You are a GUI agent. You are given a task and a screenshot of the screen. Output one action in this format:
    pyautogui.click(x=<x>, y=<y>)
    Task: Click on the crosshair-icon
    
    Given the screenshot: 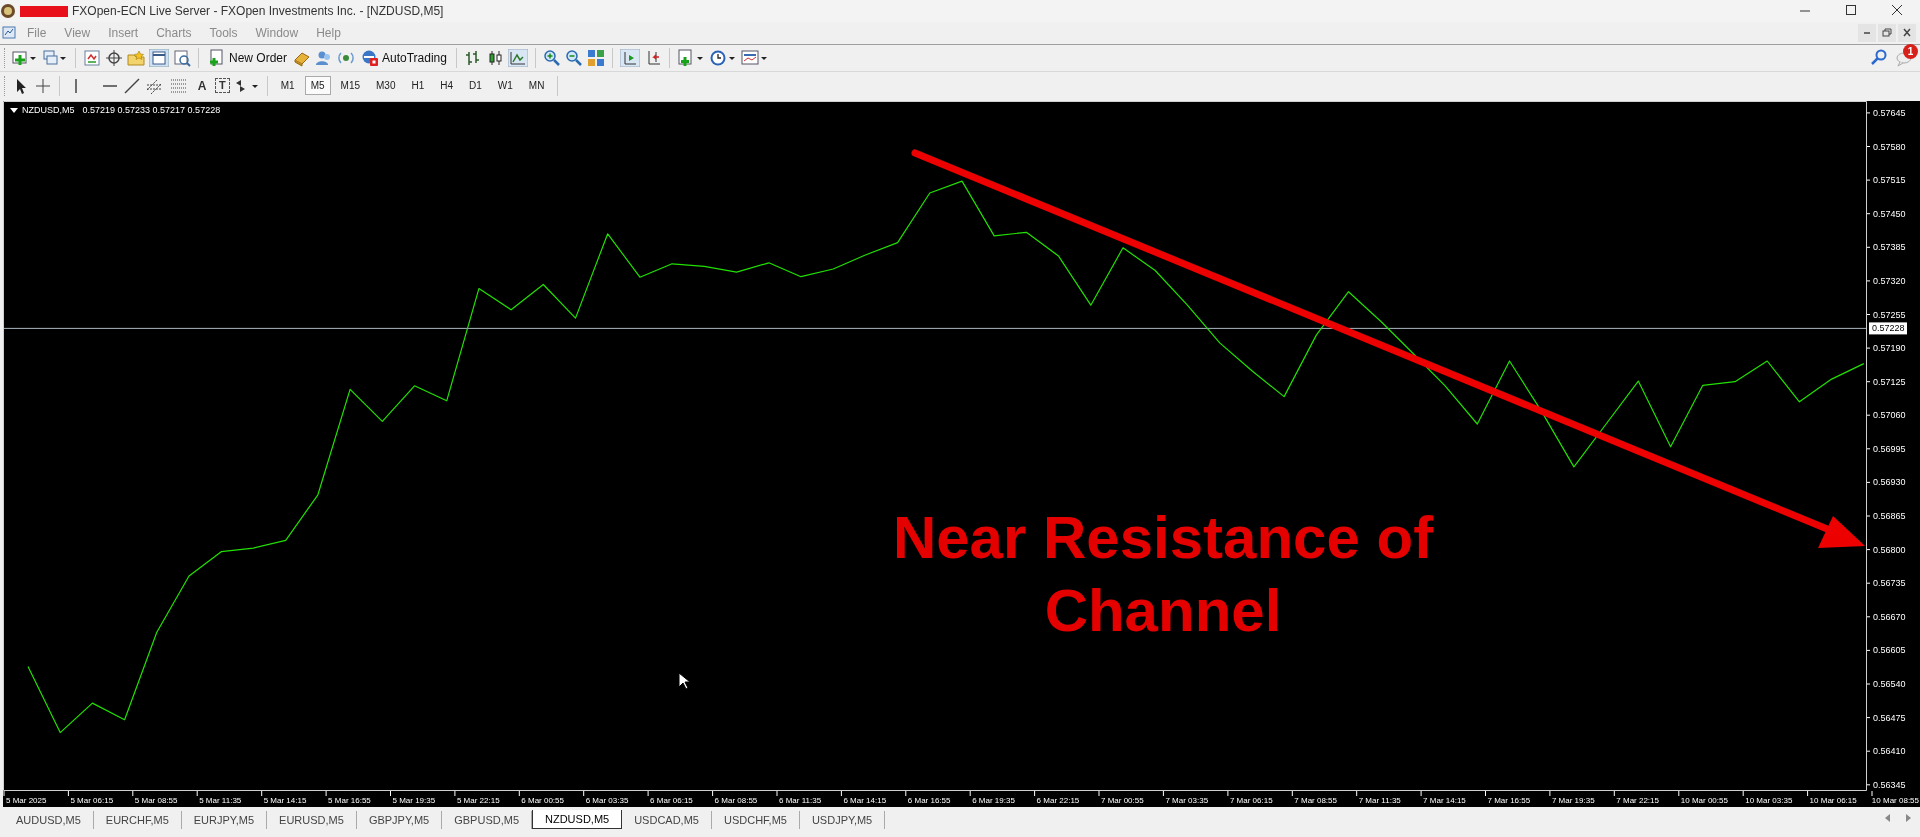 What is the action you would take?
    pyautogui.click(x=114, y=58)
    